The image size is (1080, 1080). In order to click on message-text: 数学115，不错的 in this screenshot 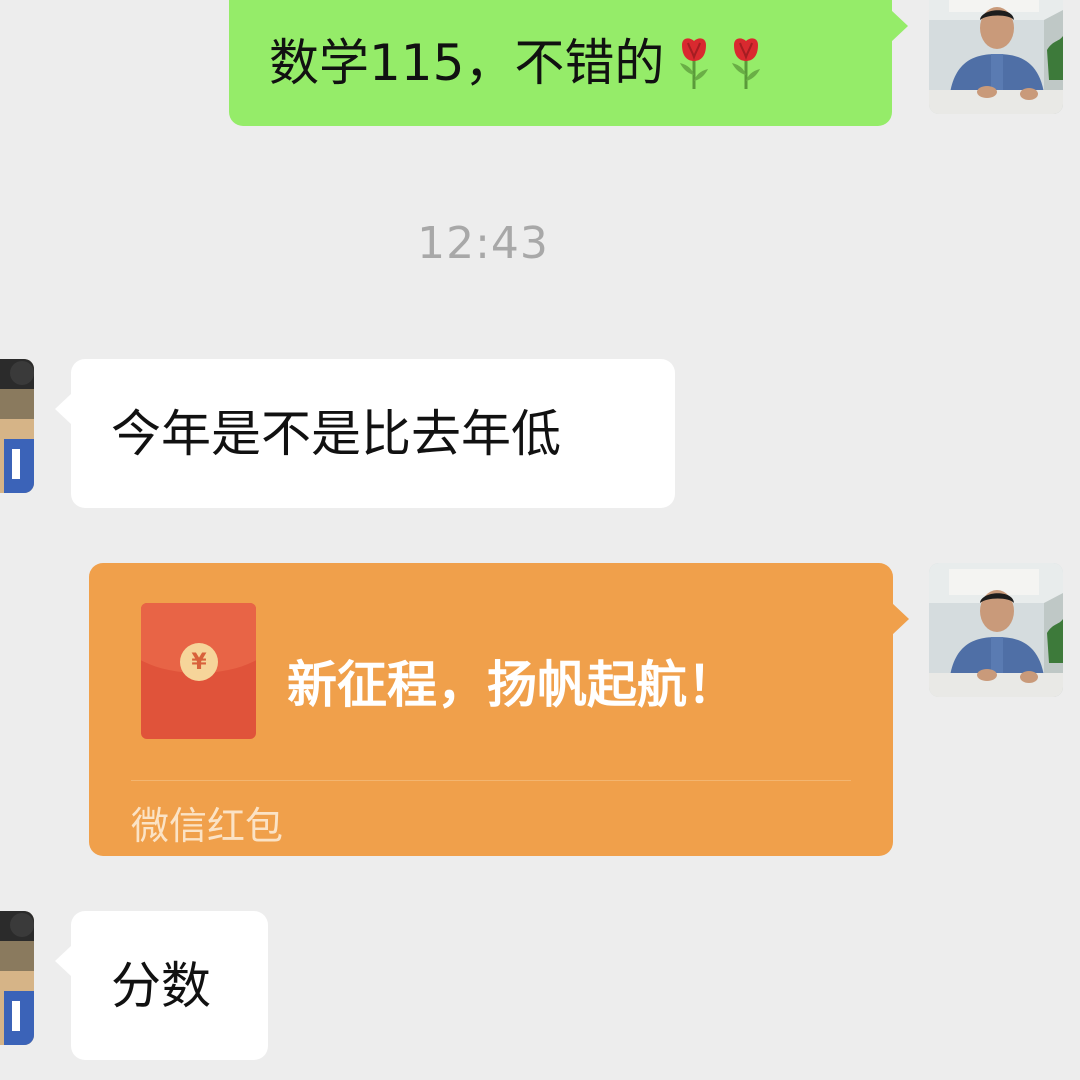, I will do `click(467, 63)`.